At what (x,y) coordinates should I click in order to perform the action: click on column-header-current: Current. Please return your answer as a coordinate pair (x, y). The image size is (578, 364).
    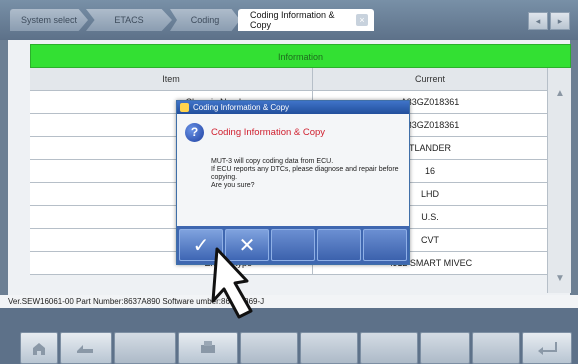
    Looking at the image, I should click on (429, 79).